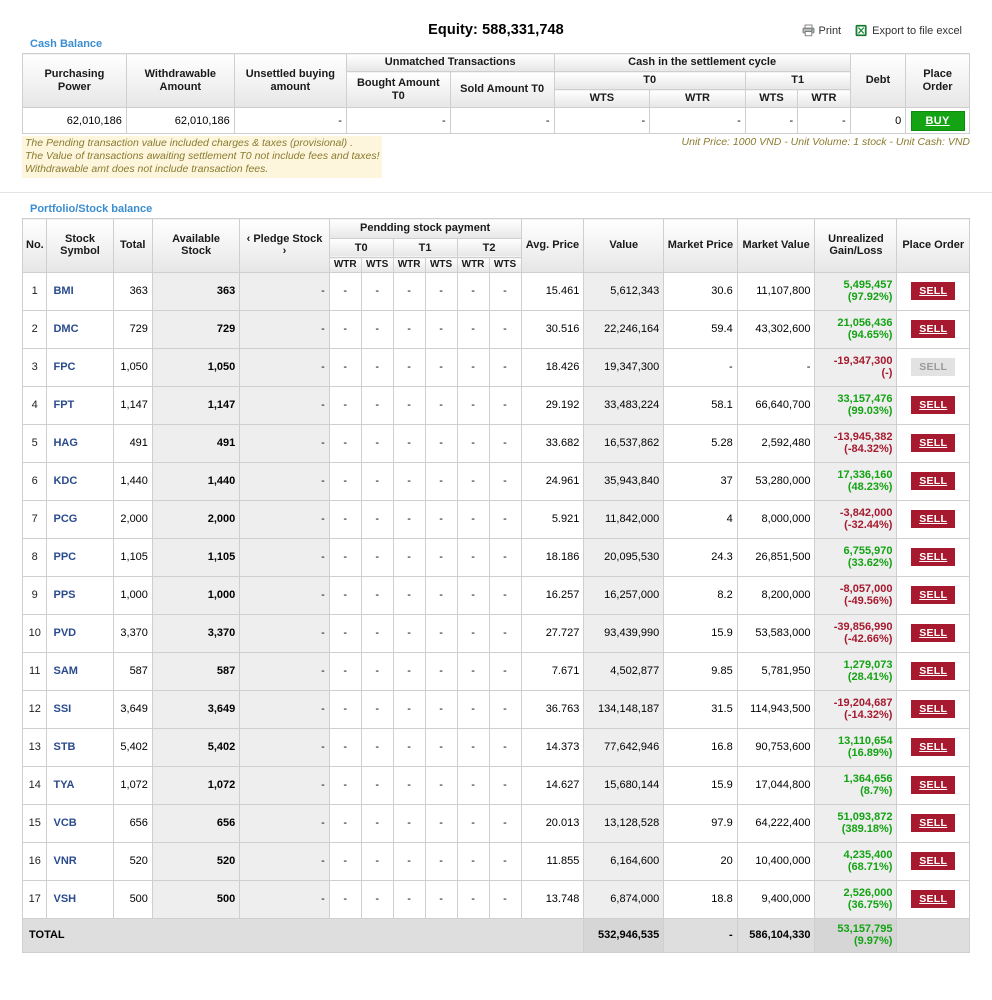 Image resolution: width=992 pixels, height=1000 pixels. Describe the element at coordinates (66, 44) in the screenshot. I see `cash-balance-title: Cash Balance` at that location.